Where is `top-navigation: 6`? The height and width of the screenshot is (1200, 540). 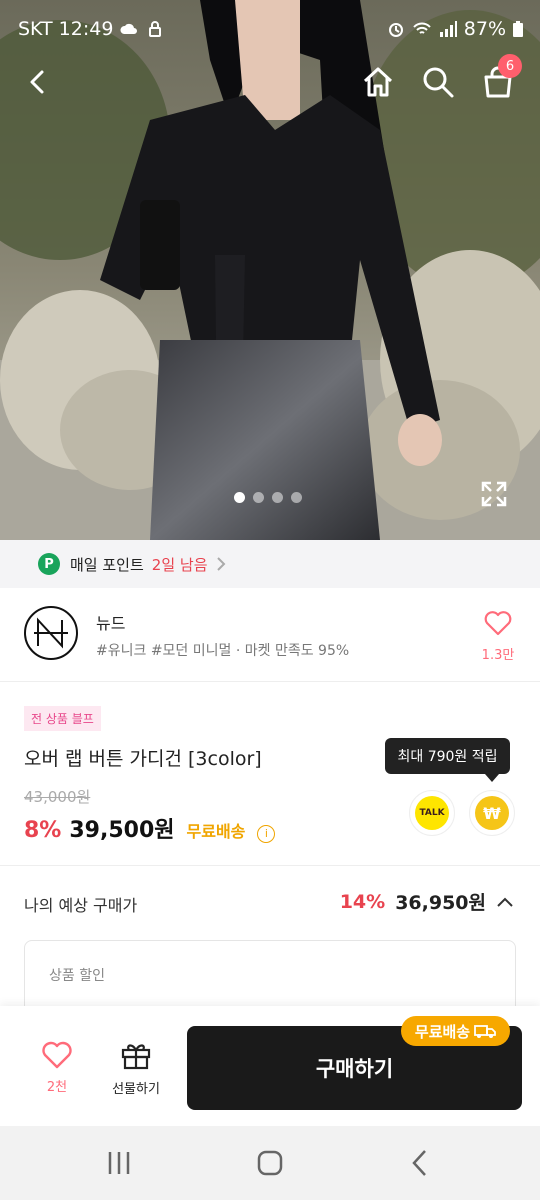
top-navigation: 6 is located at coordinates (270, 81).